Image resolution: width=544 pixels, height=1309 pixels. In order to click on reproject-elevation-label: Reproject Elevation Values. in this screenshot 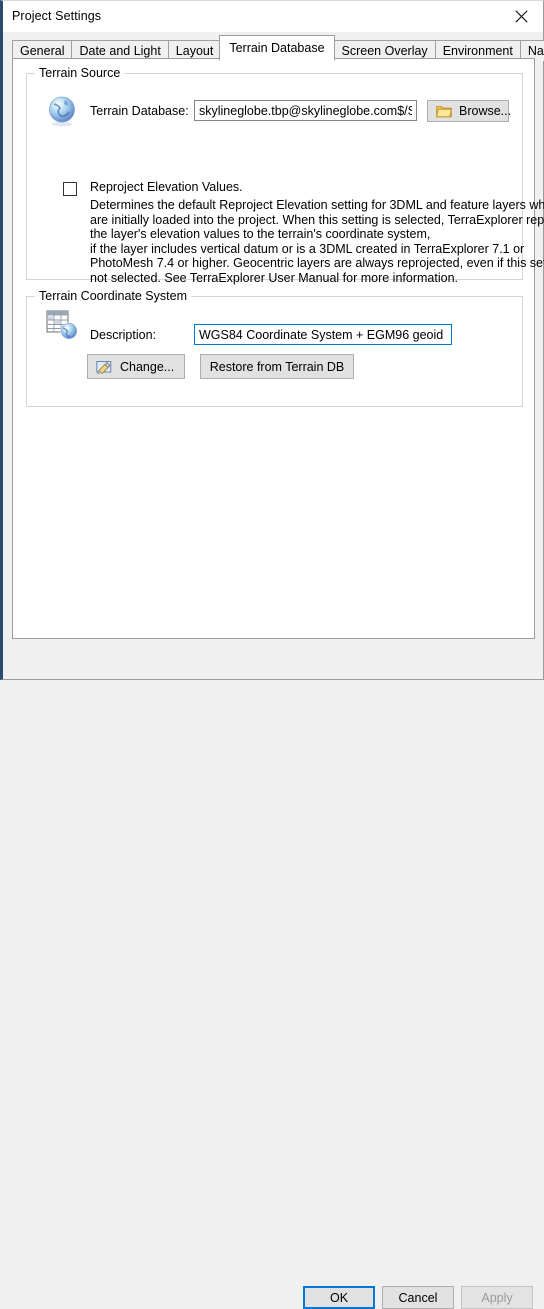, I will do `click(166, 187)`.